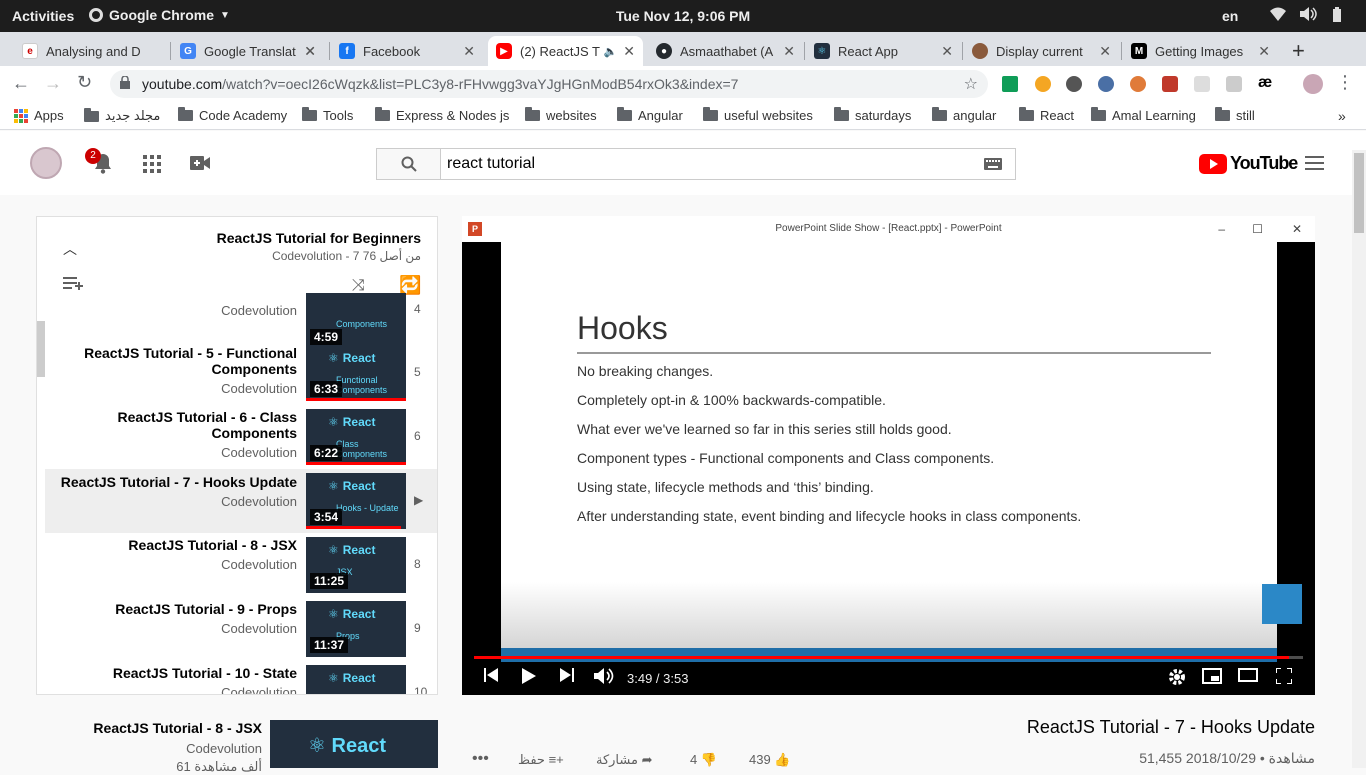 The image size is (1366, 775). I want to click on more-actions-icon: •••, so click(480, 759).